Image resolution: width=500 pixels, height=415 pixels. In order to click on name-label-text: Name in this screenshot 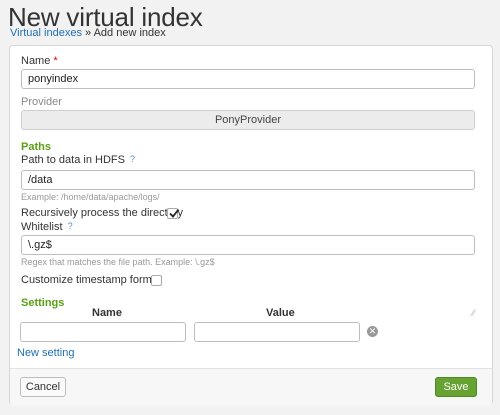, I will do `click(36, 61)`.